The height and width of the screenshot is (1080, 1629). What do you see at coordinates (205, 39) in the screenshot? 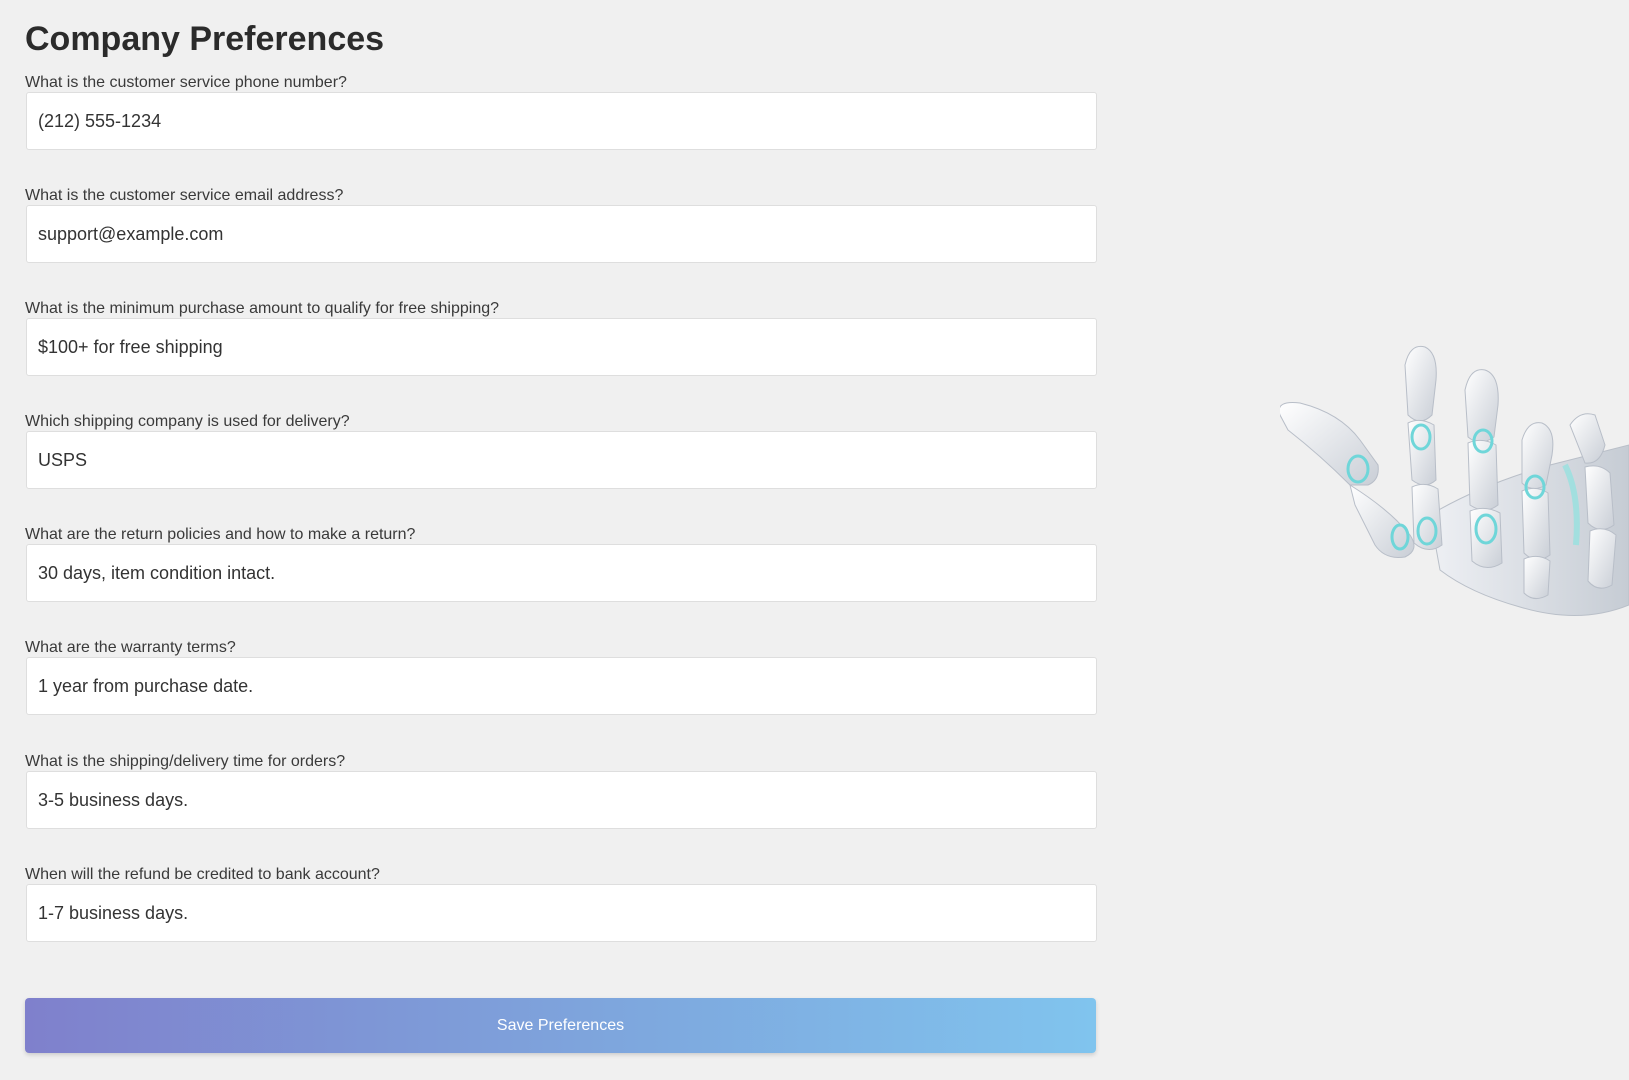
I see `page-title: Company Preferences` at bounding box center [205, 39].